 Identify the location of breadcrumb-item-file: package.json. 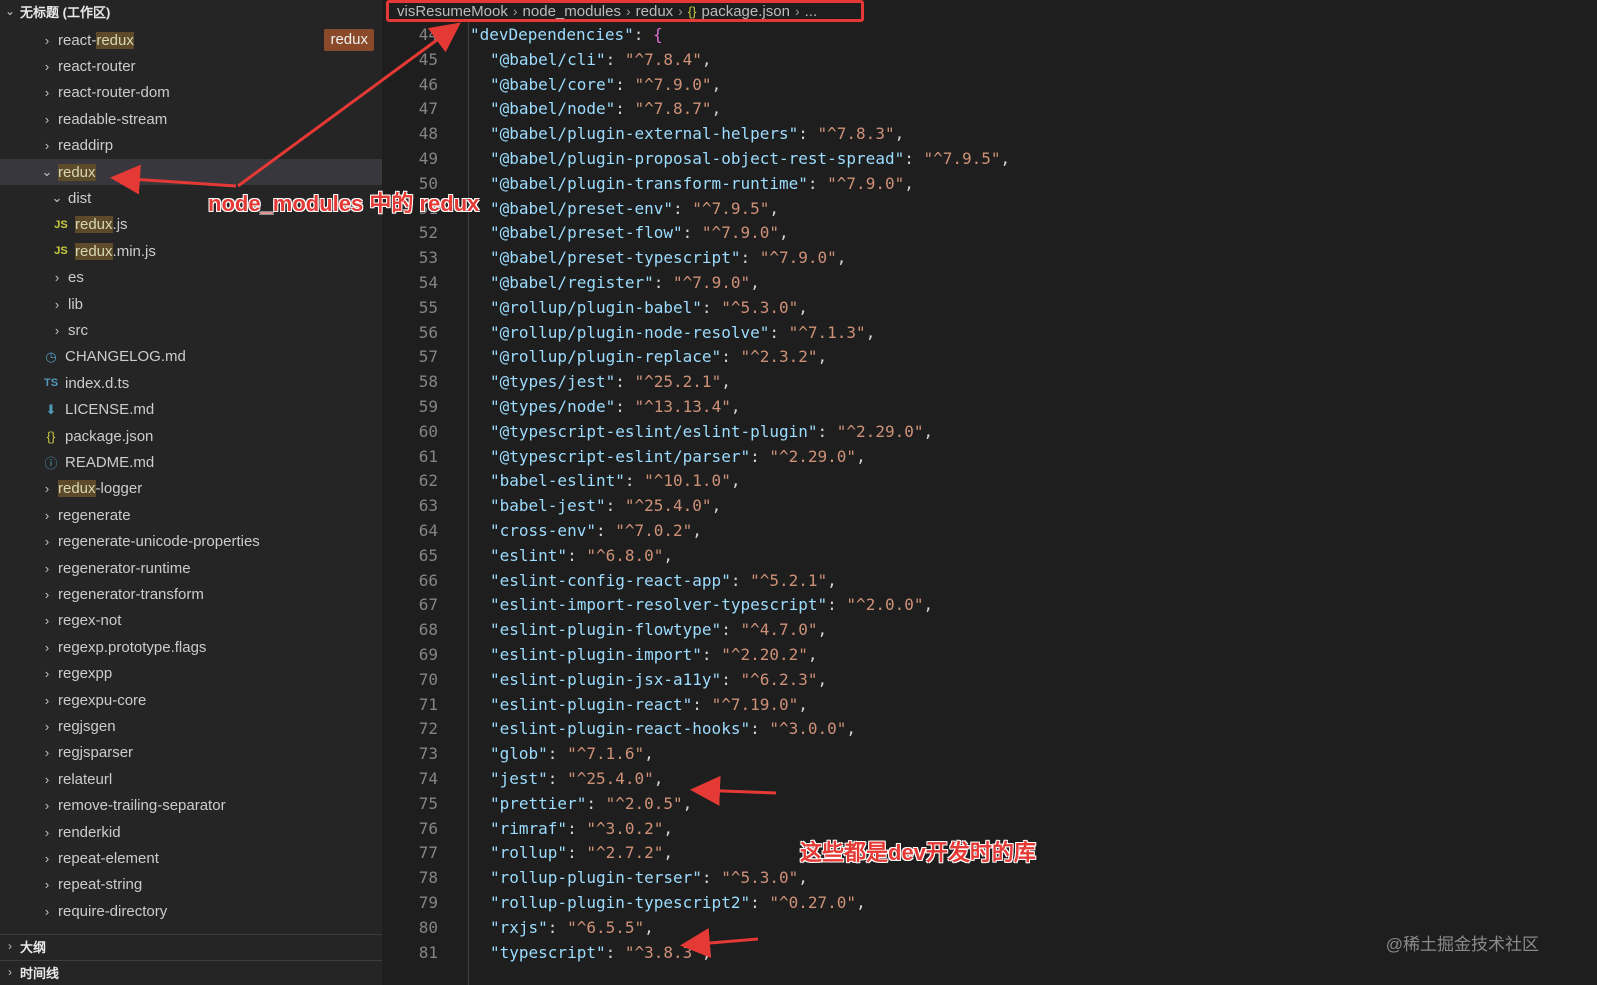
(746, 11).